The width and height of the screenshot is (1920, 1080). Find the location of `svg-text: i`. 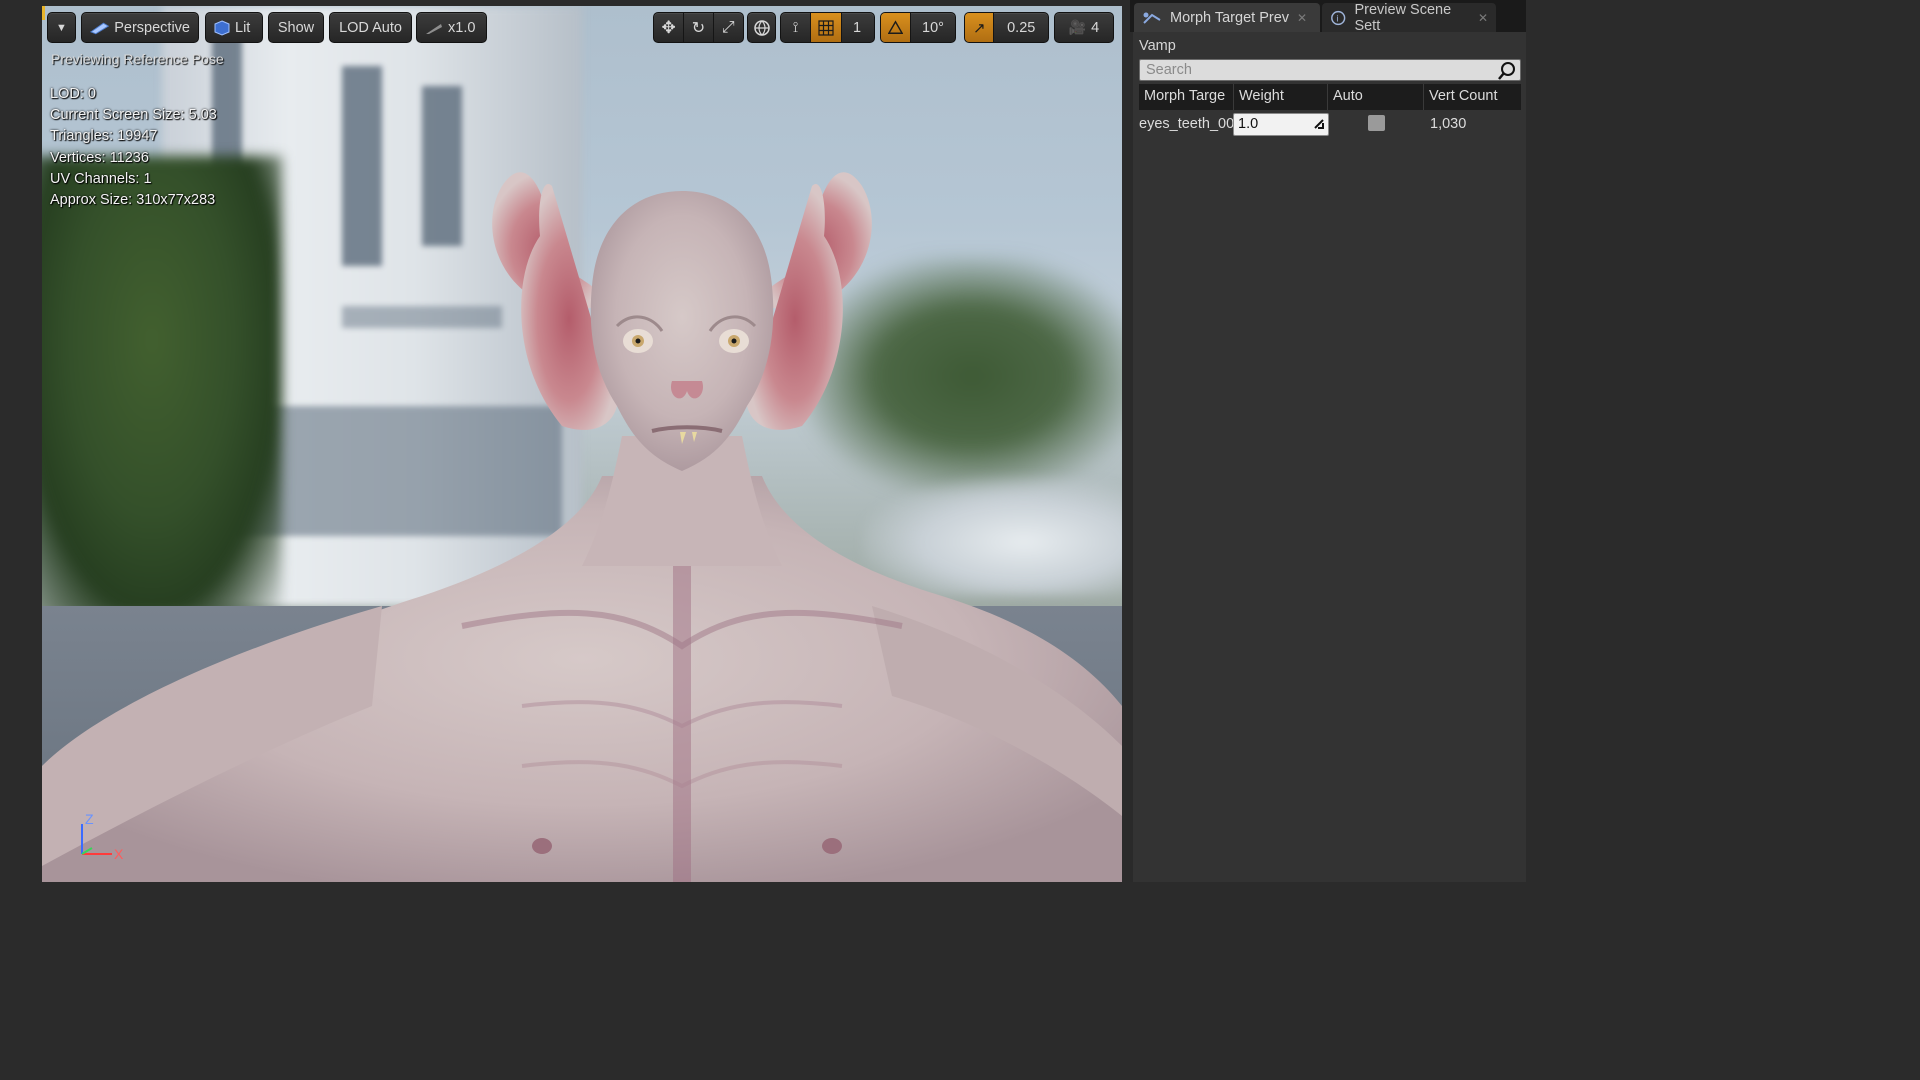

svg-text: i is located at coordinates (1337, 18).